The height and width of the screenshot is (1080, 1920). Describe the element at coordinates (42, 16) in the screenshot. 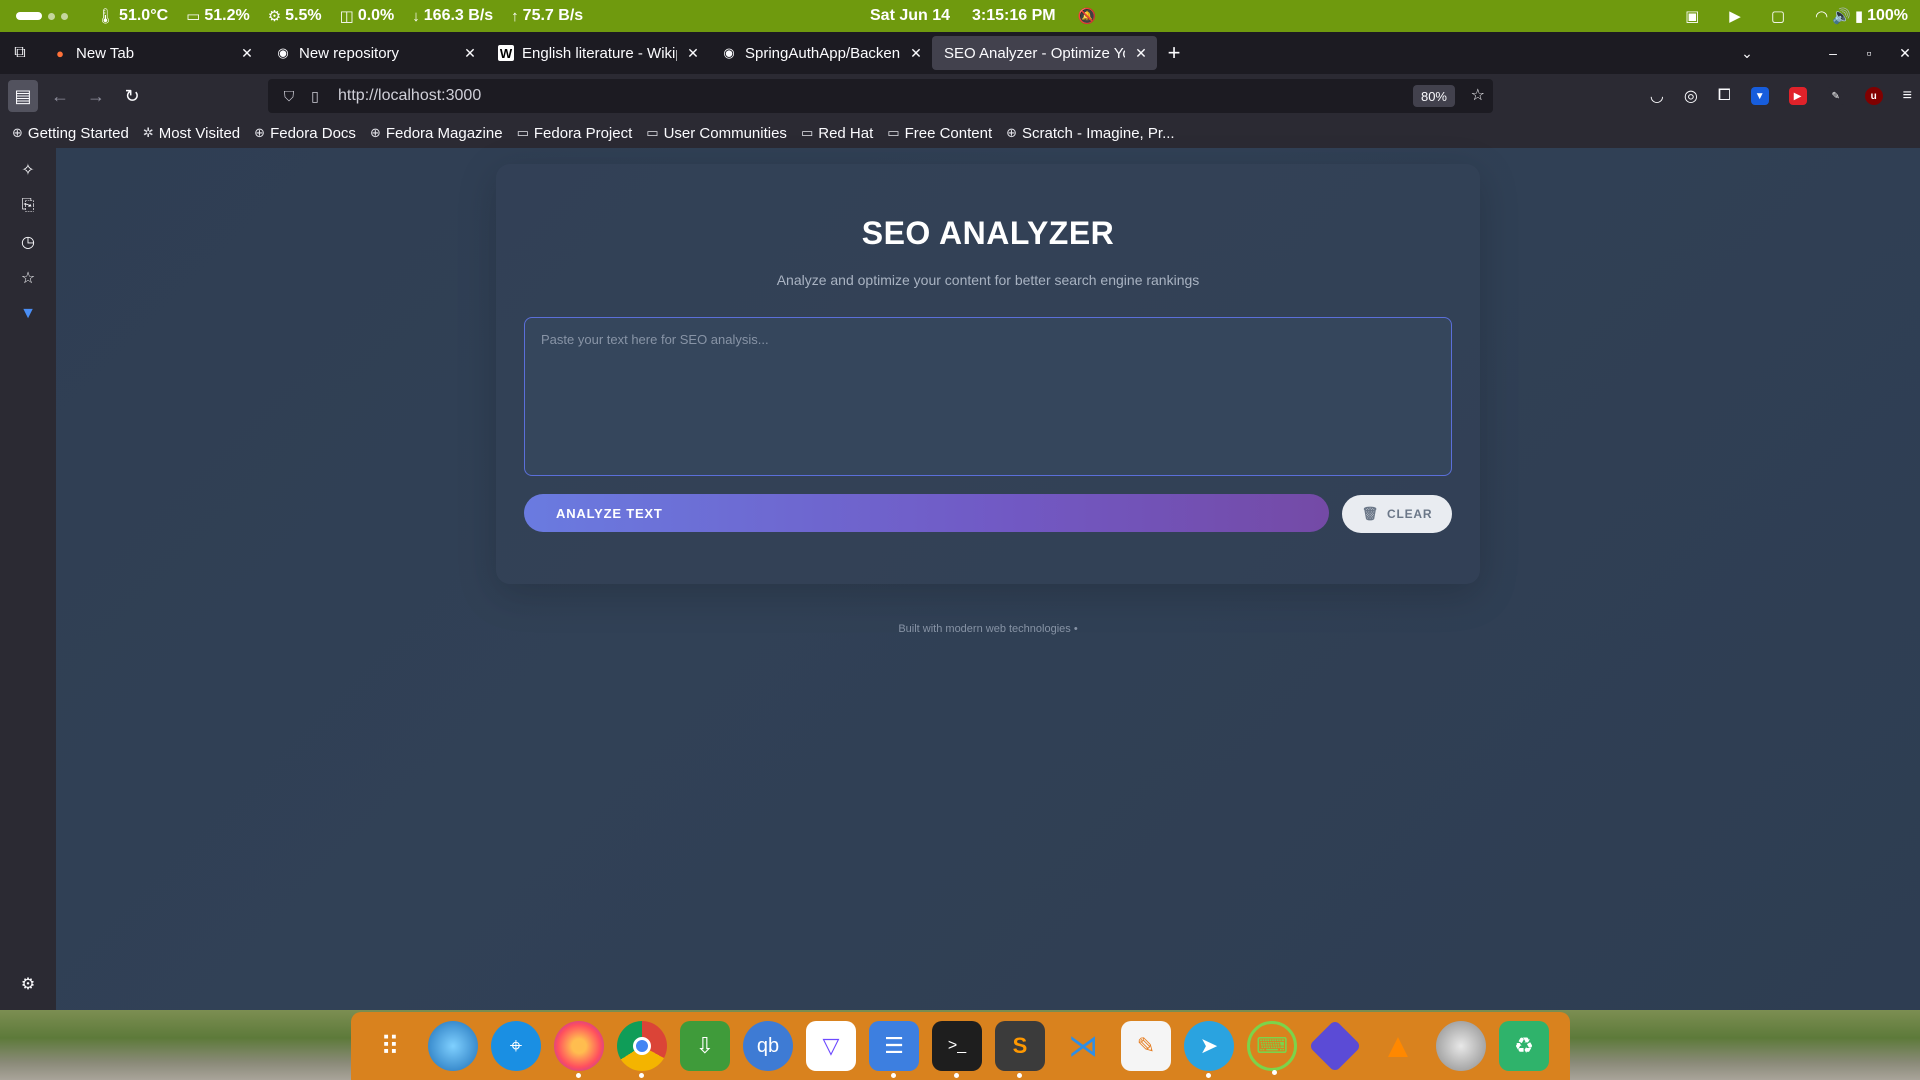

I see `workspace-indicator` at that location.